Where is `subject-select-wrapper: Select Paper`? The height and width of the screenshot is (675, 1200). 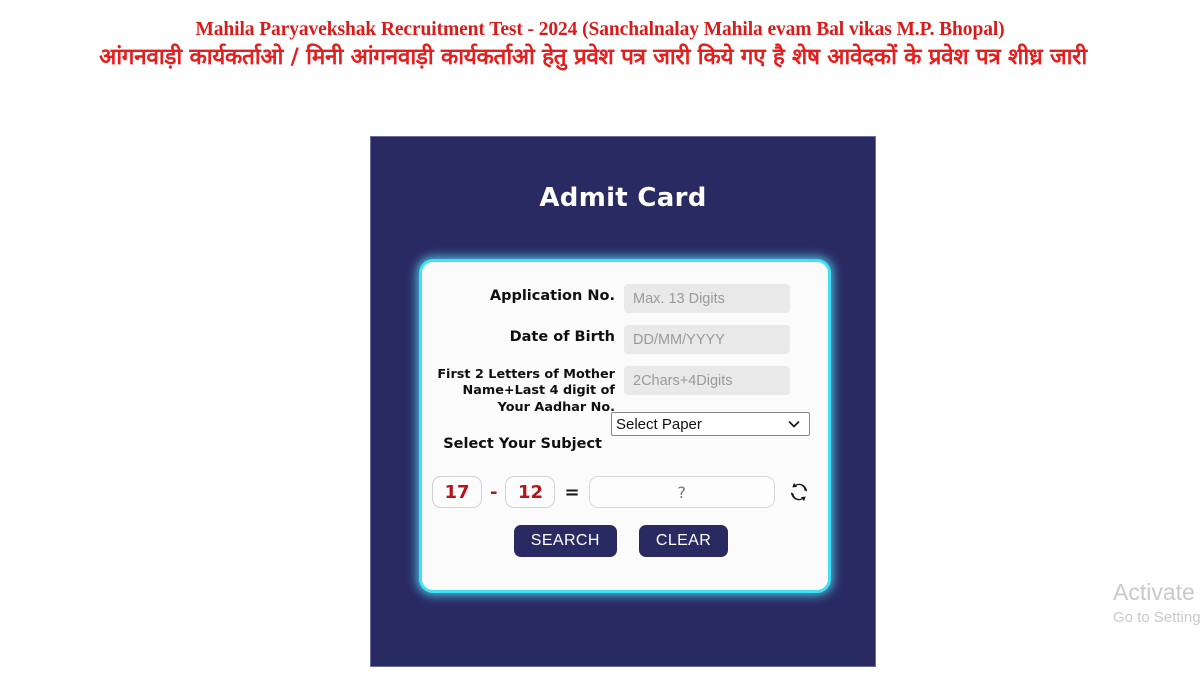 subject-select-wrapper: Select Paper is located at coordinates (710, 424).